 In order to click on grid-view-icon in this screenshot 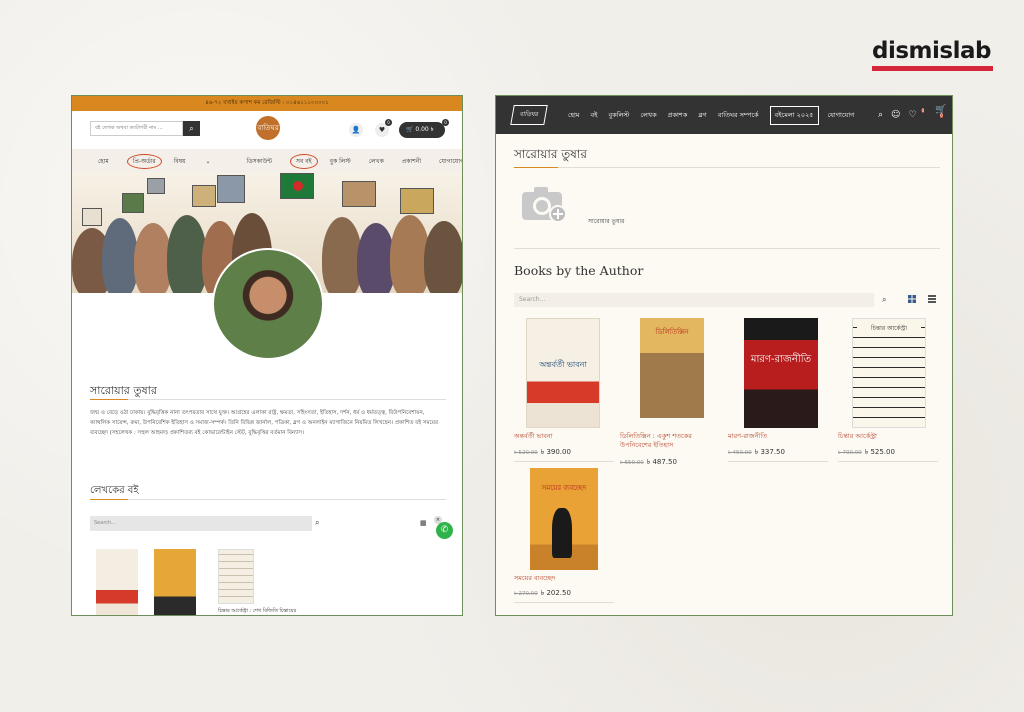, I will do `click(912, 299)`.